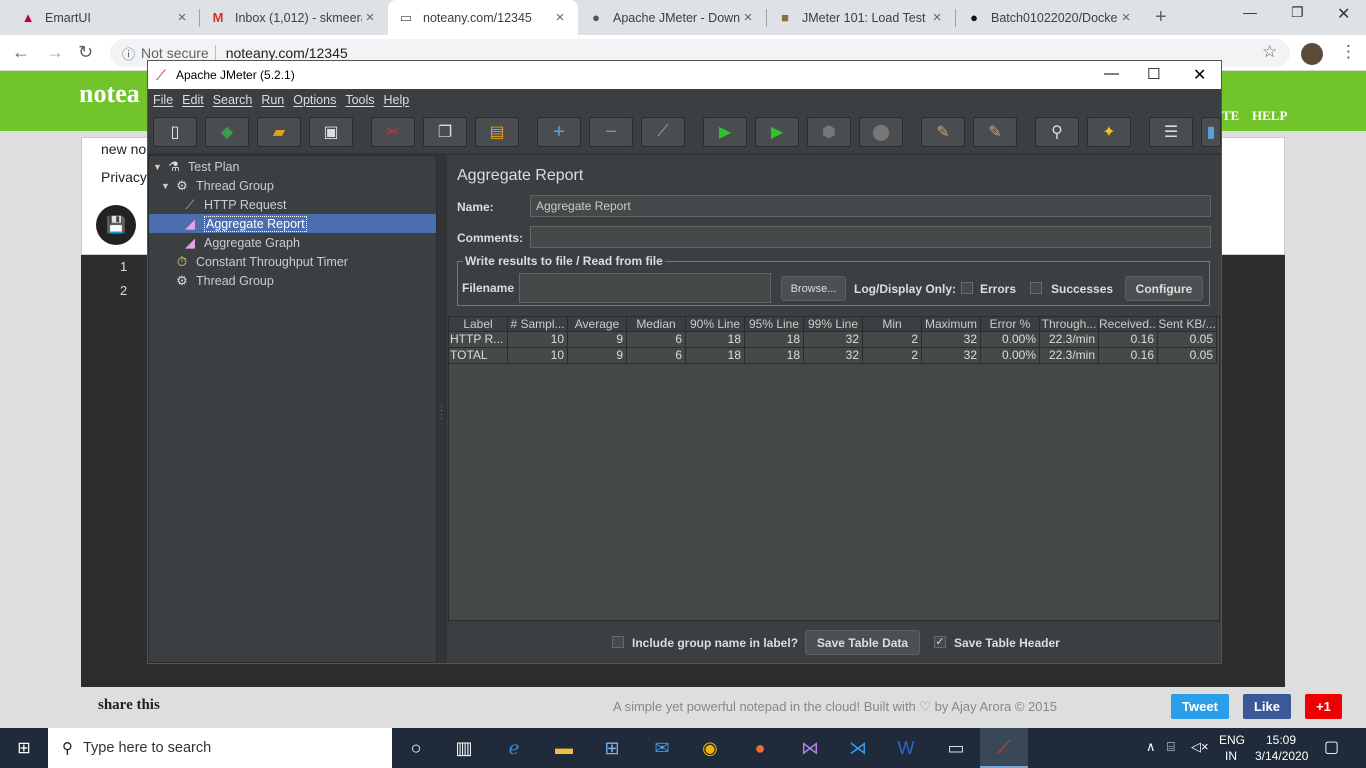 This screenshot has height=768, width=1366. Describe the element at coordinates (116, 225) in the screenshot. I see `save-icon: 💾` at that location.